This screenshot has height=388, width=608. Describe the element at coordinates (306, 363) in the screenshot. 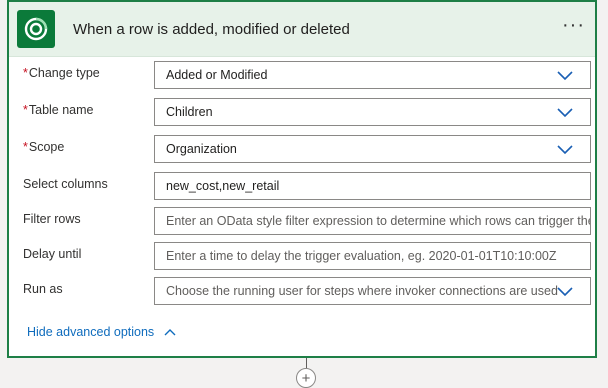

I see `connector-line` at that location.